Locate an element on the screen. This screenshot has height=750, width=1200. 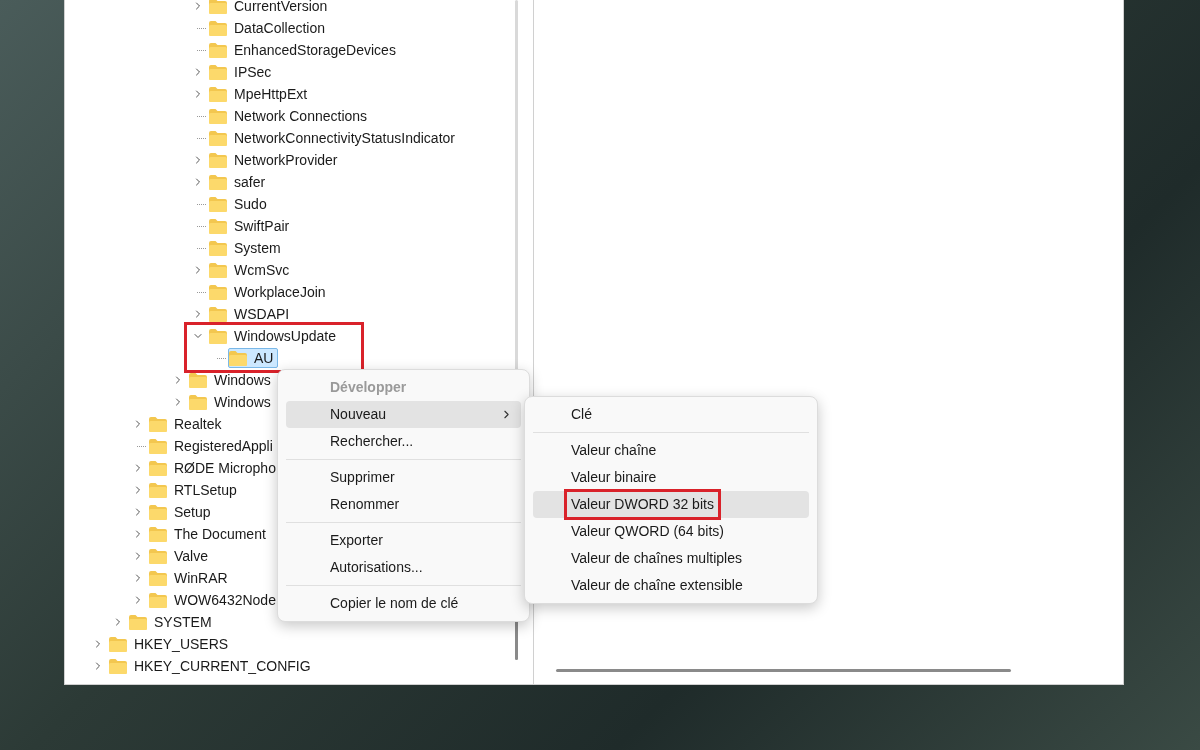
tree-item-label: DataCollection is located at coordinates (280, 28).